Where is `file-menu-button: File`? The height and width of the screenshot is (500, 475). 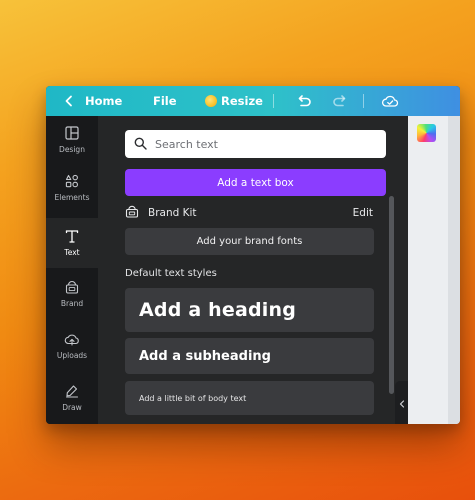
file-menu-button: File is located at coordinates (165, 101).